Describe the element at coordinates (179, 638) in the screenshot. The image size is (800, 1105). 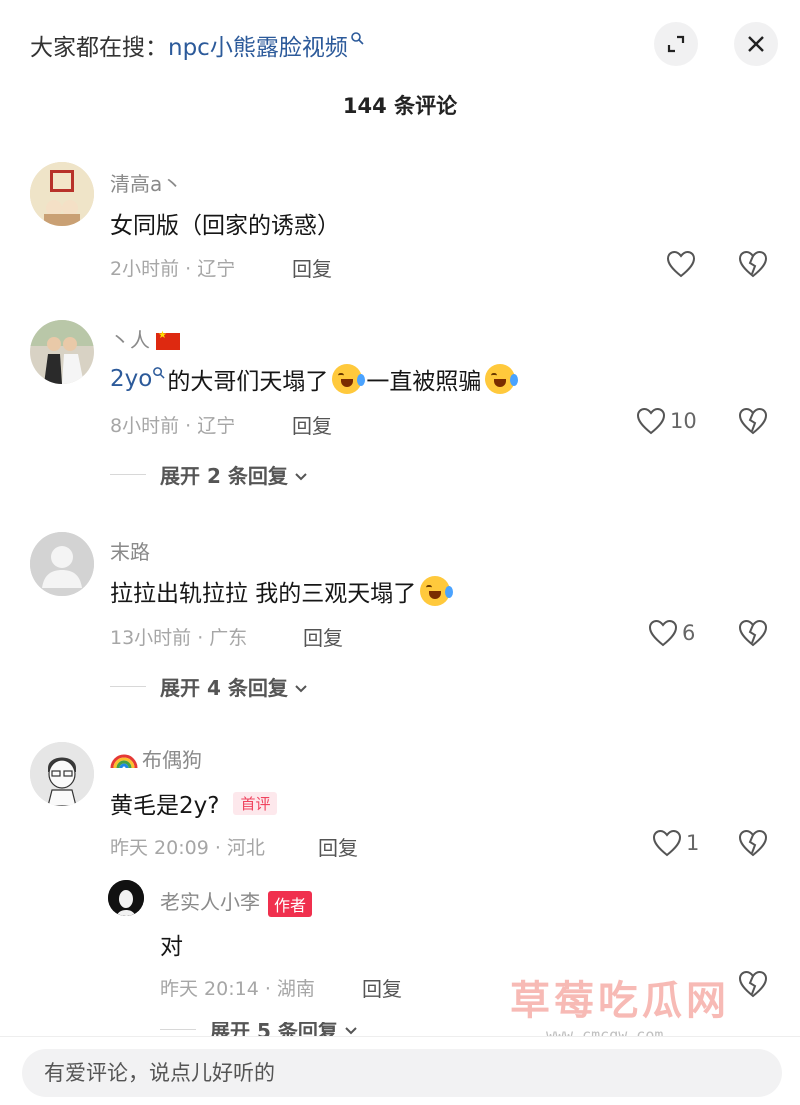
I see `comment-meta: 13小时前 · 广东` at that location.